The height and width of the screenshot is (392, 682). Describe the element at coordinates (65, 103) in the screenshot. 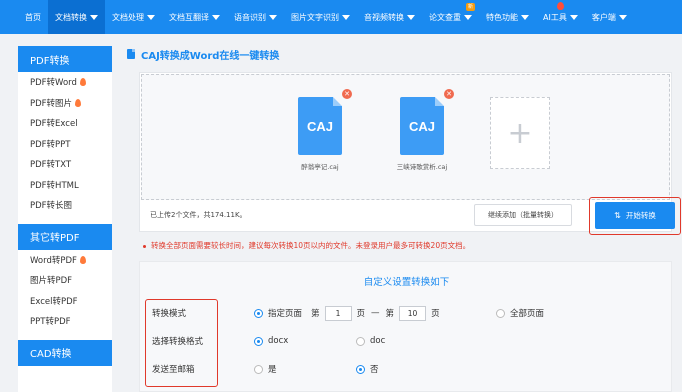

I see `sidebar-item-pdf-image: PDF转图片` at that location.